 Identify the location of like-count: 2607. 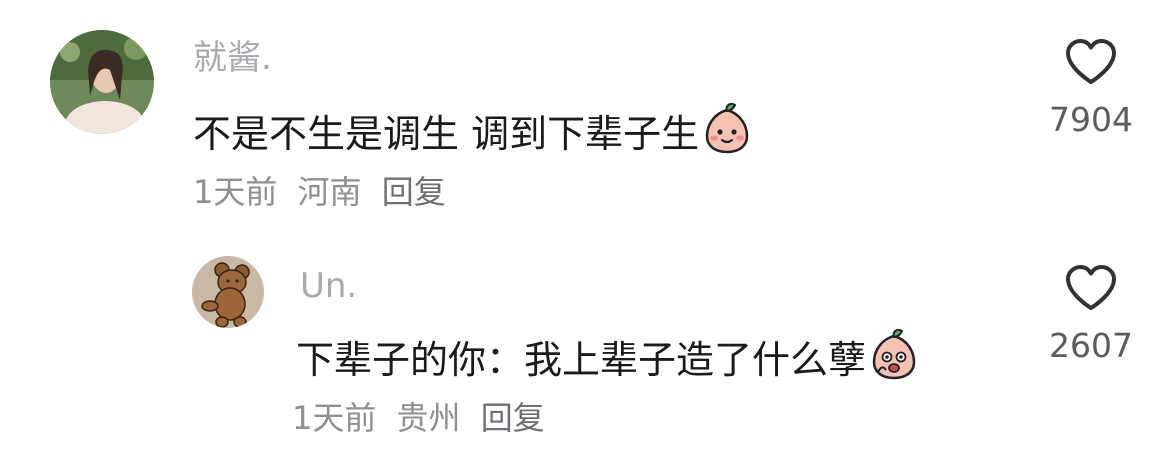
(1091, 345).